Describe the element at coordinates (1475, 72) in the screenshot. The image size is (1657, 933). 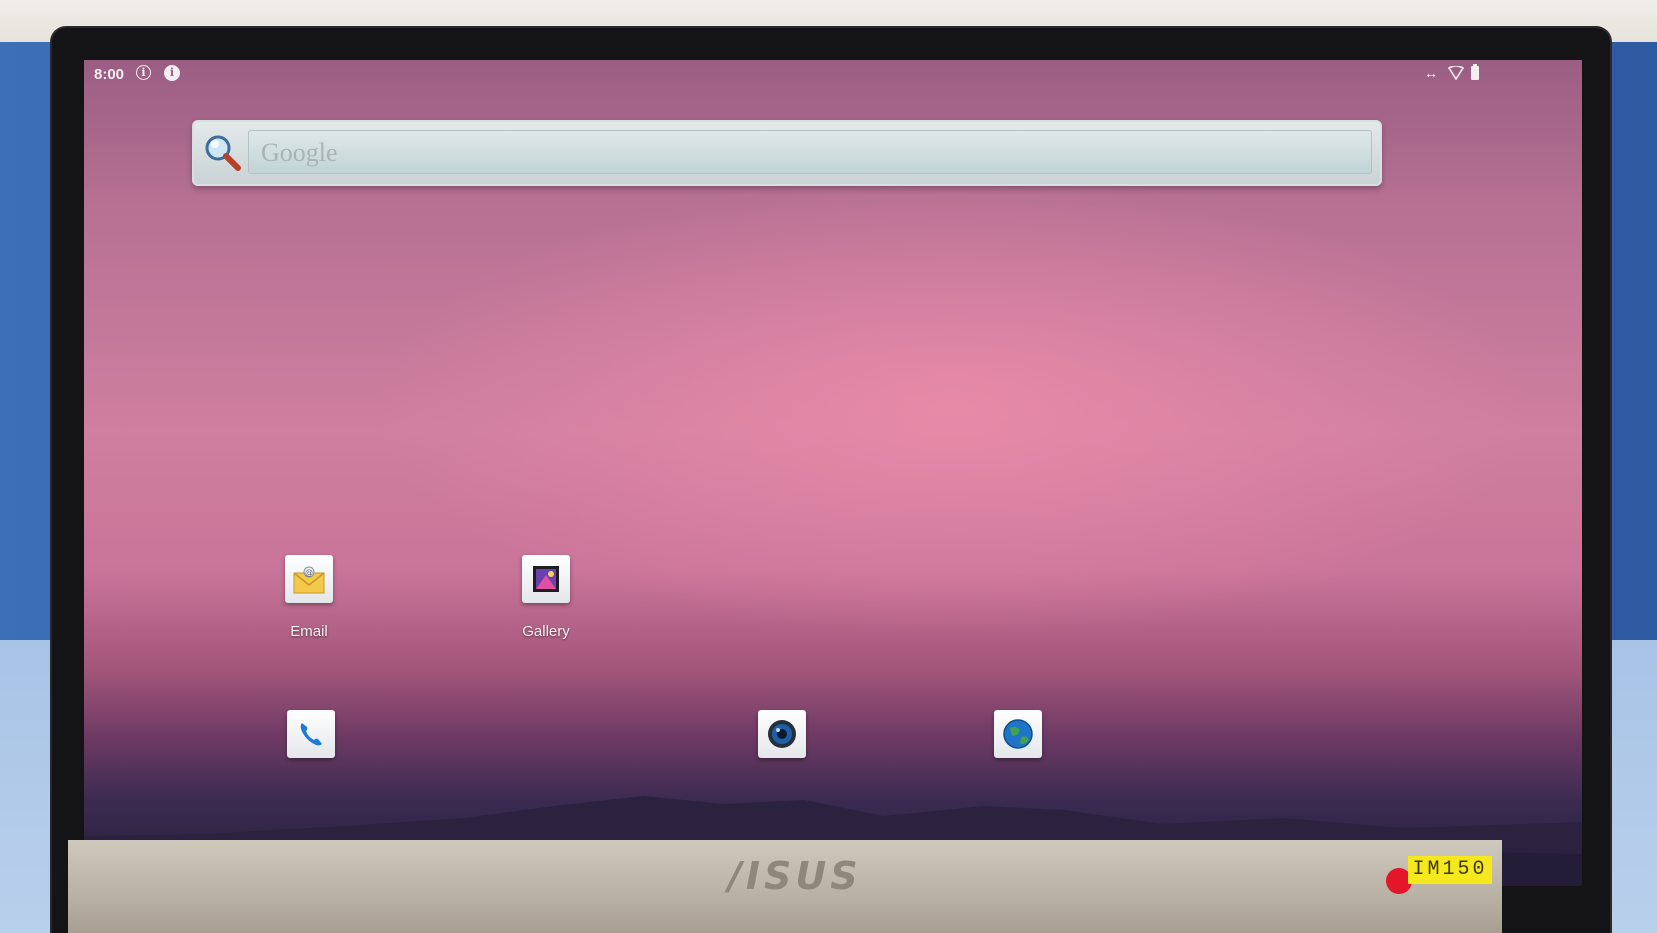
I see `battery-icon` at that location.